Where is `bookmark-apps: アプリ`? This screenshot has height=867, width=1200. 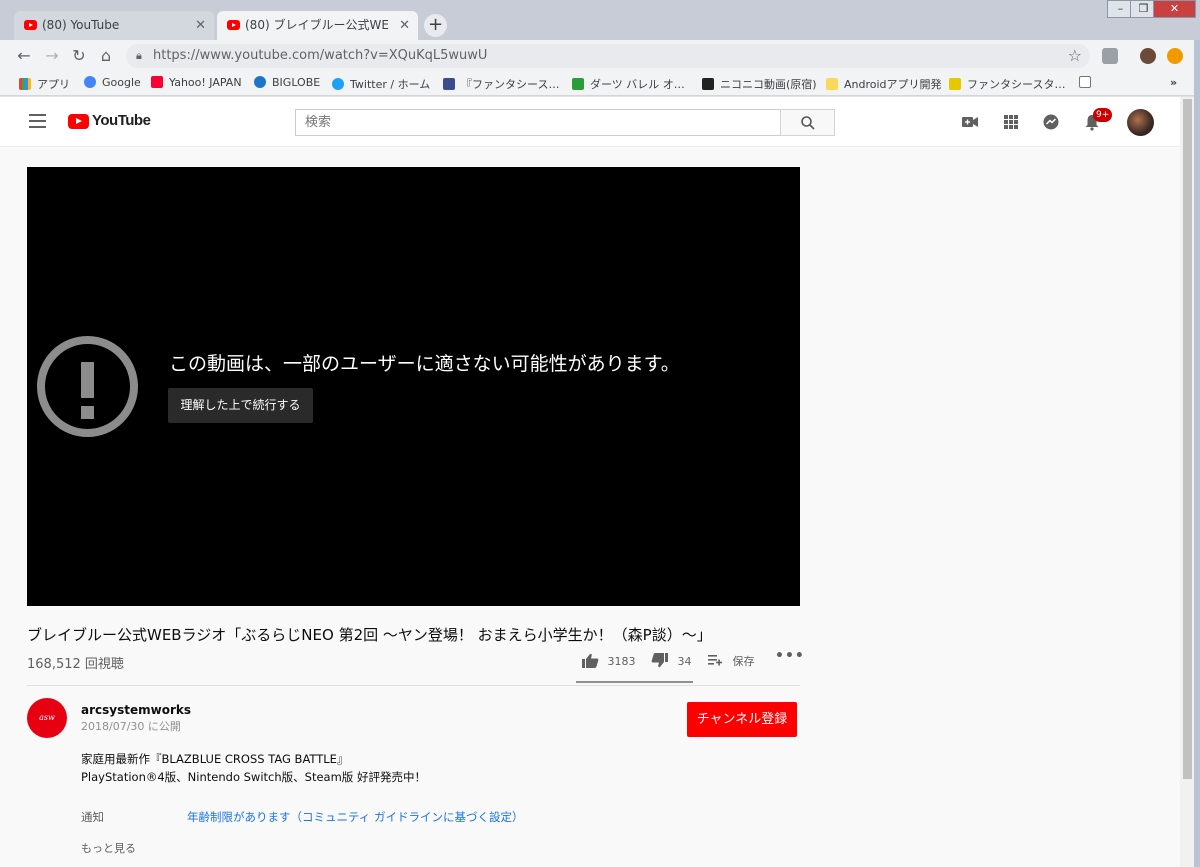 bookmark-apps: アプリ is located at coordinates (44, 84).